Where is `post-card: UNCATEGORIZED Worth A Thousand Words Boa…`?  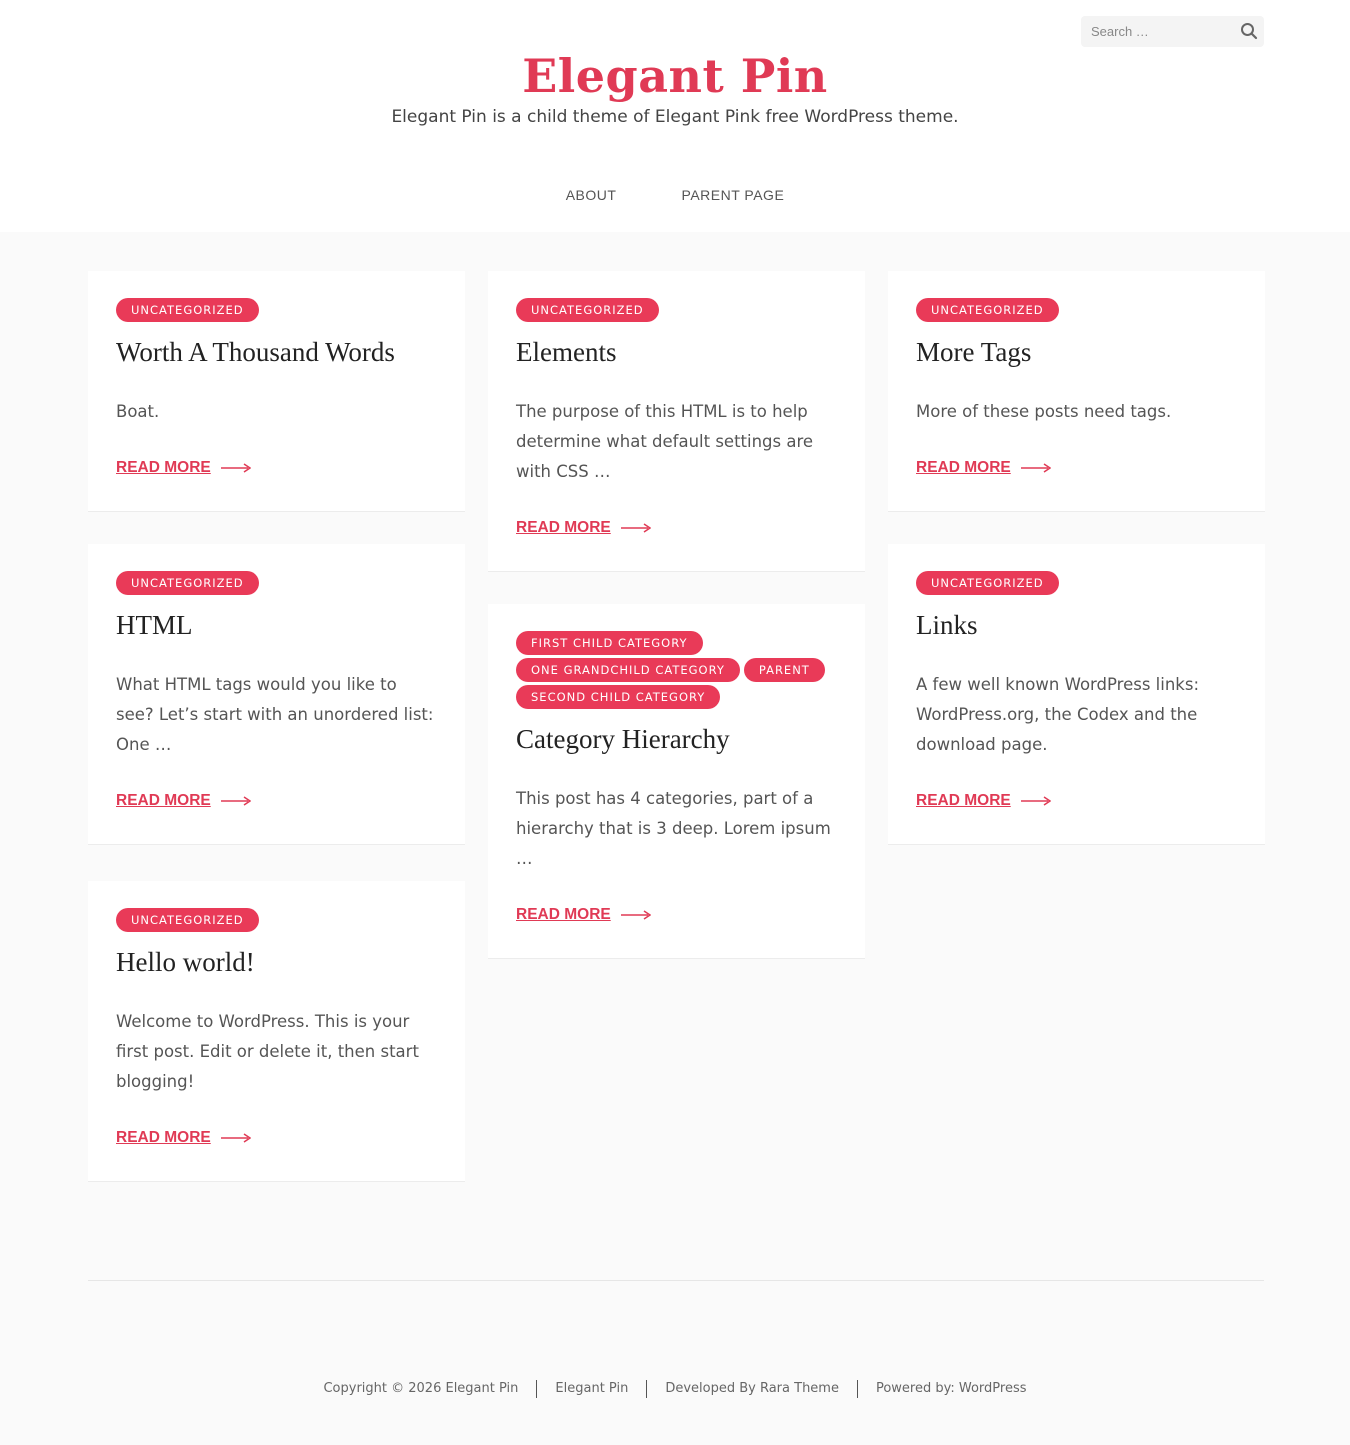 post-card: UNCATEGORIZED Worth A Thousand Words Boa… is located at coordinates (276, 391).